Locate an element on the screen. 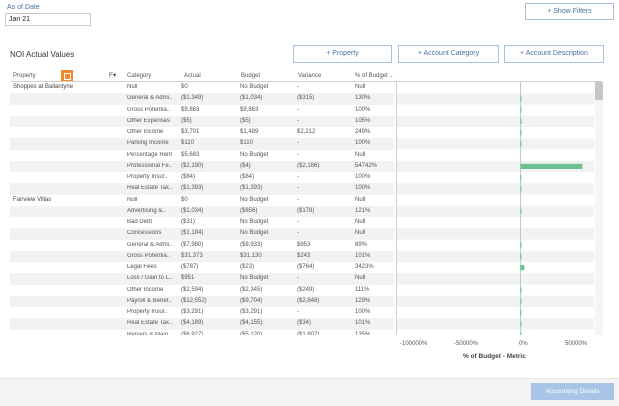 Image resolution: width=619 pixels, height=406 pixels. cell-variance: $953 is located at coordinates (304, 244).